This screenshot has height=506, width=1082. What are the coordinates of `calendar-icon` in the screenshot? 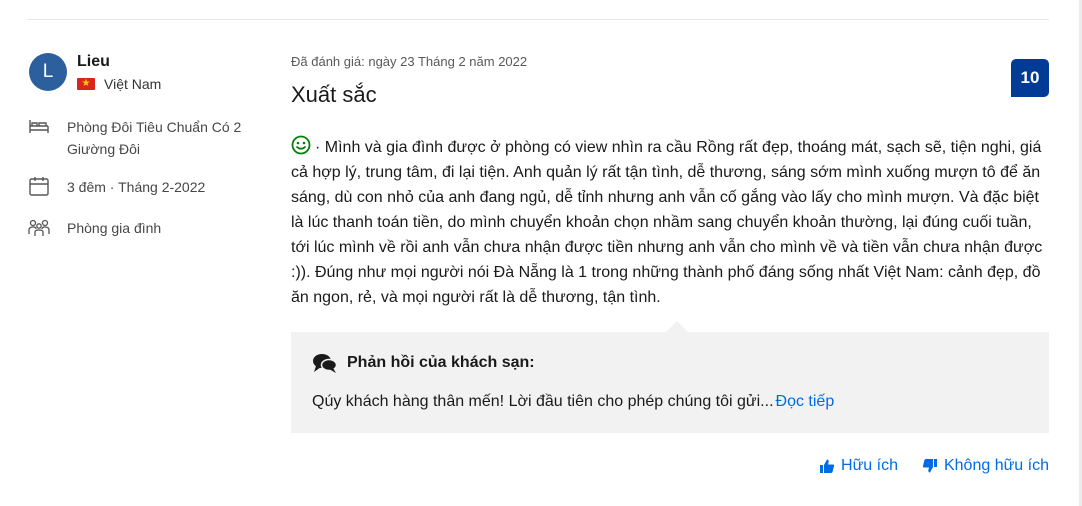 It's located at (39, 186).